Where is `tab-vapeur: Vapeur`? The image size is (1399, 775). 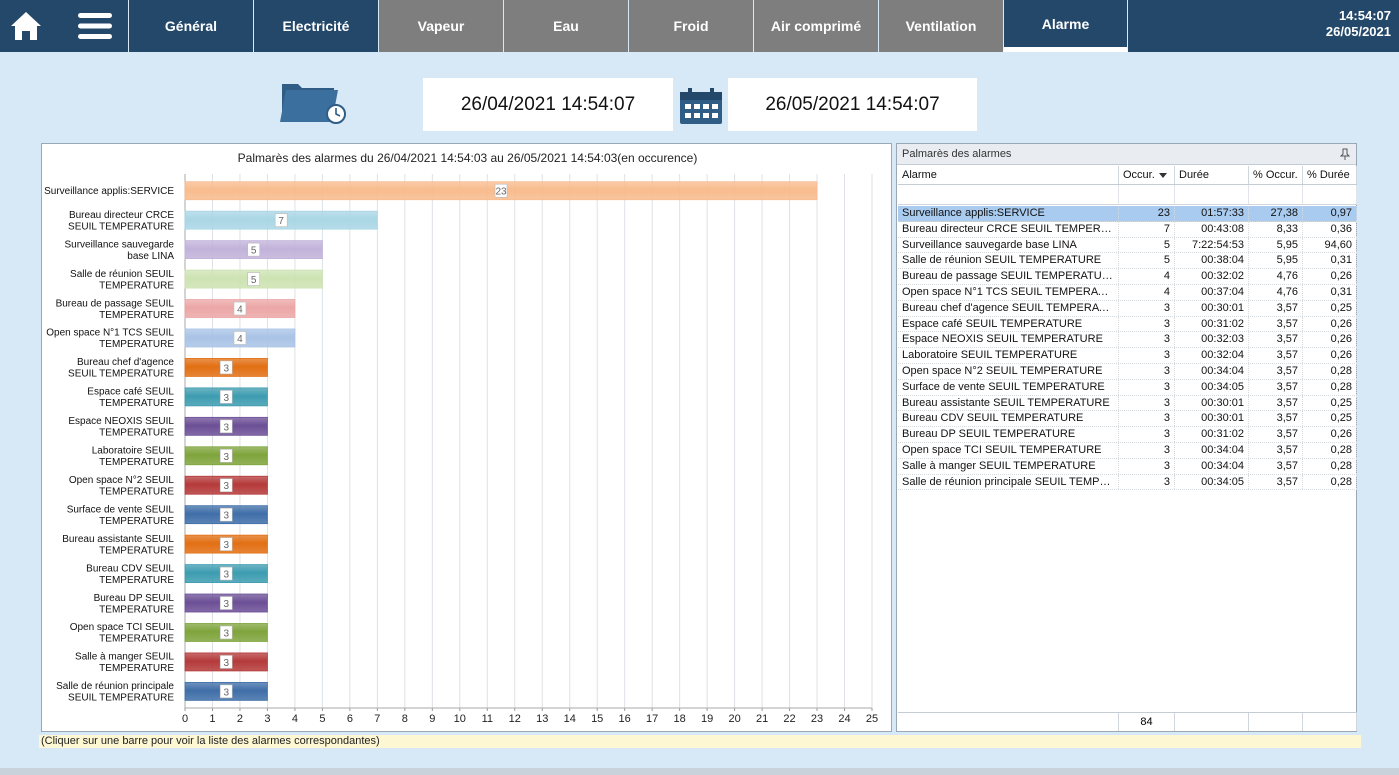 tab-vapeur: Vapeur is located at coordinates (440, 26).